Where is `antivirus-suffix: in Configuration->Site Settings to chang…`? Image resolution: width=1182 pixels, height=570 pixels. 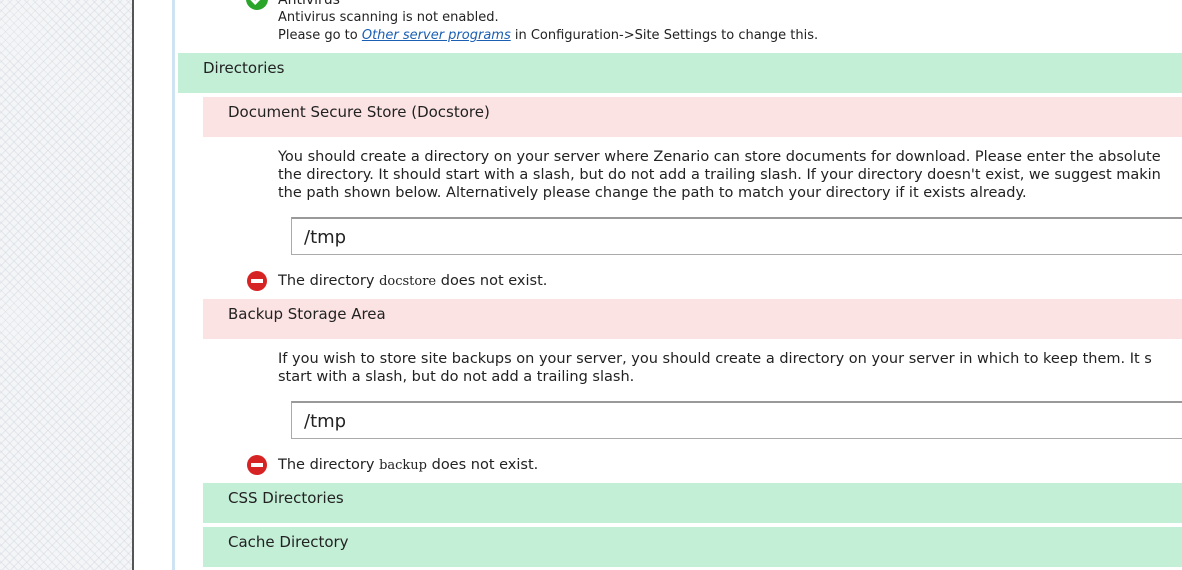 antivirus-suffix: in Configuration->Site Settings to chang… is located at coordinates (664, 35).